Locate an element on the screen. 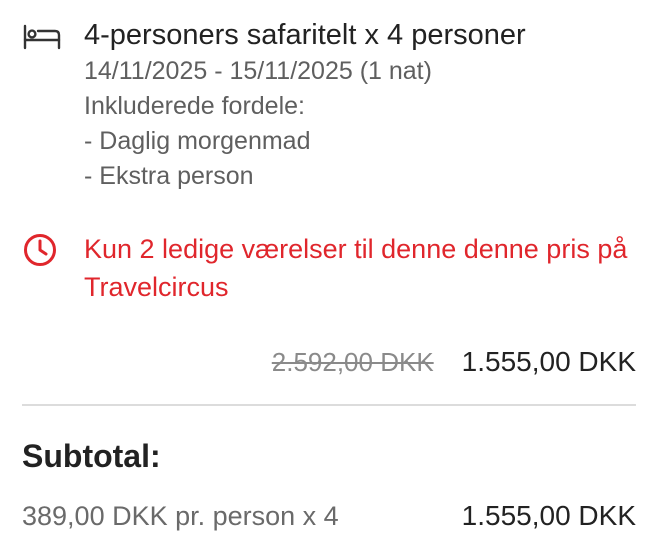  subtotal-value: 1.555,00 DKK is located at coordinates (548, 515).